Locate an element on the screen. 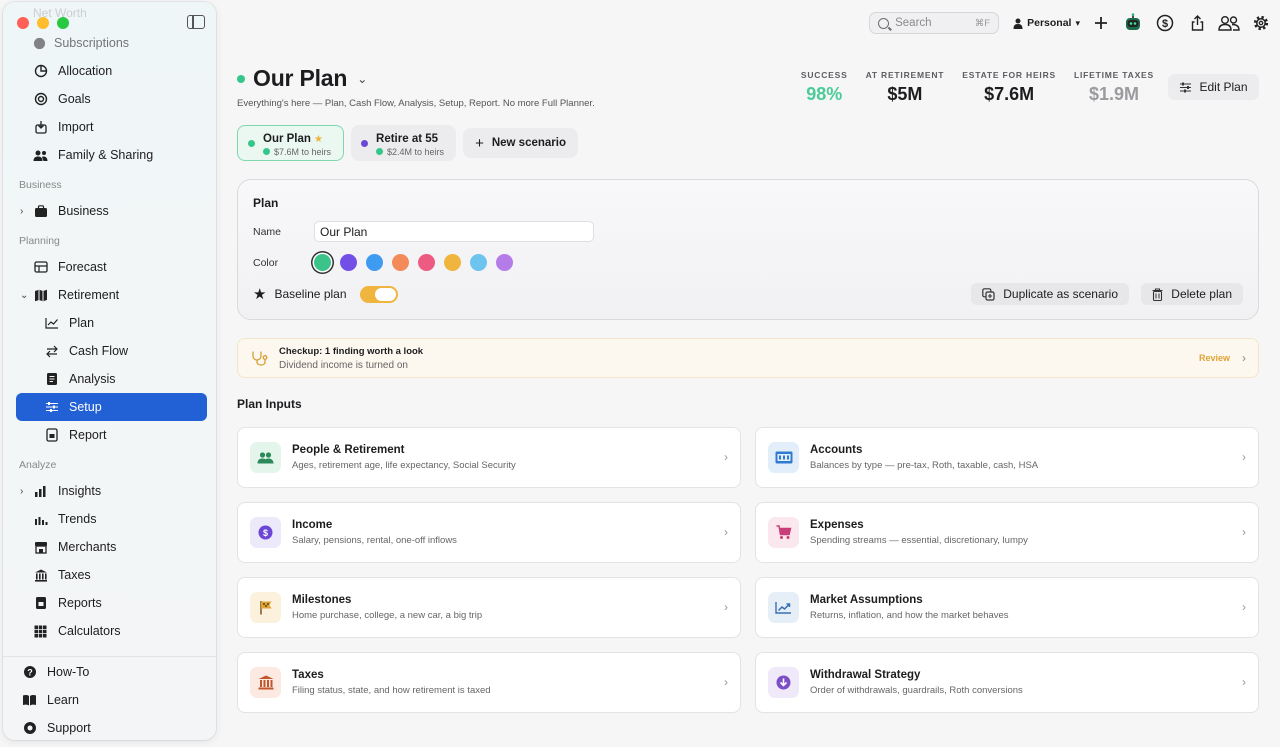 The image size is (1280, 747). sidebar-item-subscriptions: Subscriptions is located at coordinates (81, 43).